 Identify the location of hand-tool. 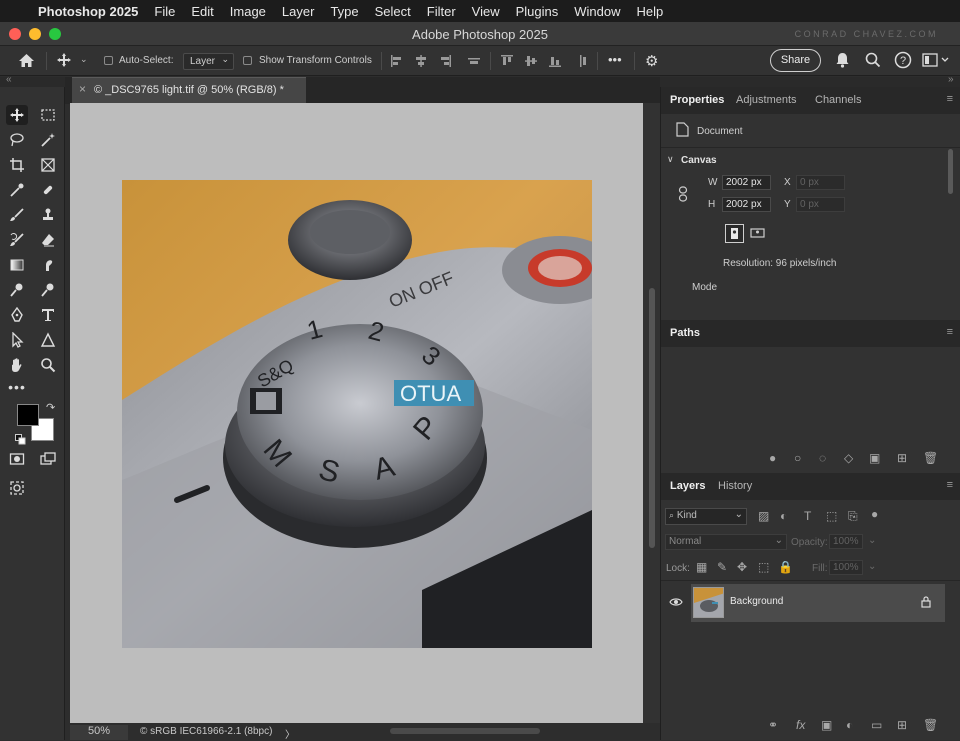
(17, 365).